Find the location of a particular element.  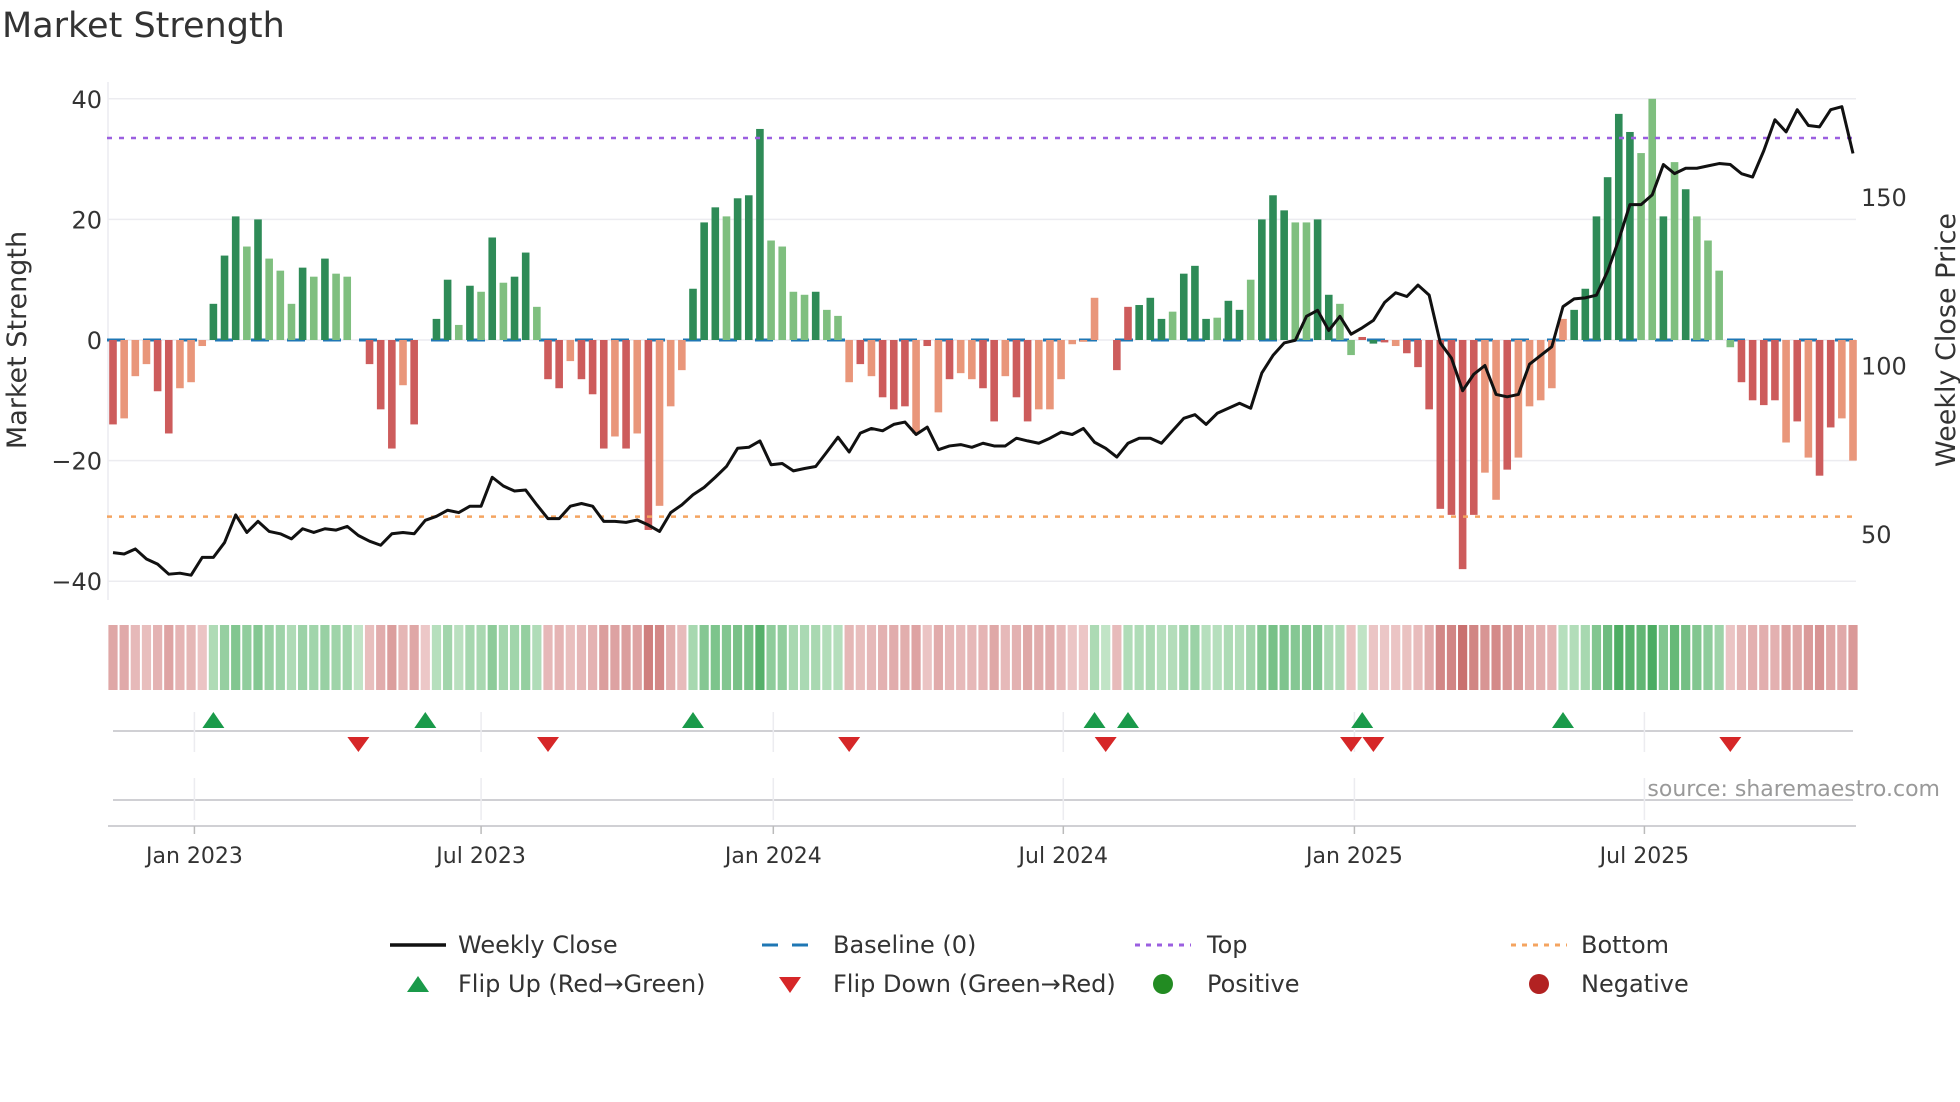

legend-positive-label: Positive is located at coordinates (1253, 984).